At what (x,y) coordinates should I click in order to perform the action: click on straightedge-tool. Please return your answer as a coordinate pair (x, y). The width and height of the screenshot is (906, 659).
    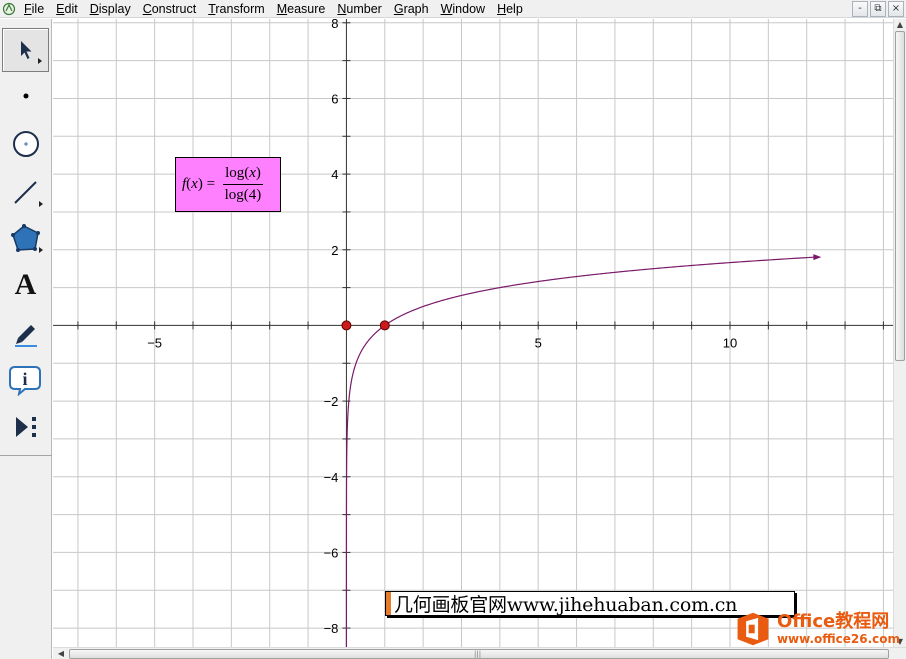
    Looking at the image, I should click on (25, 192).